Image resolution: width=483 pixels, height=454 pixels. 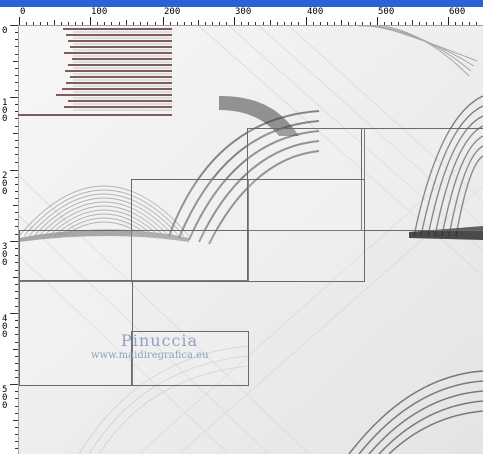 I want to click on vruler-label-400: 400, so click(x=5, y=327).